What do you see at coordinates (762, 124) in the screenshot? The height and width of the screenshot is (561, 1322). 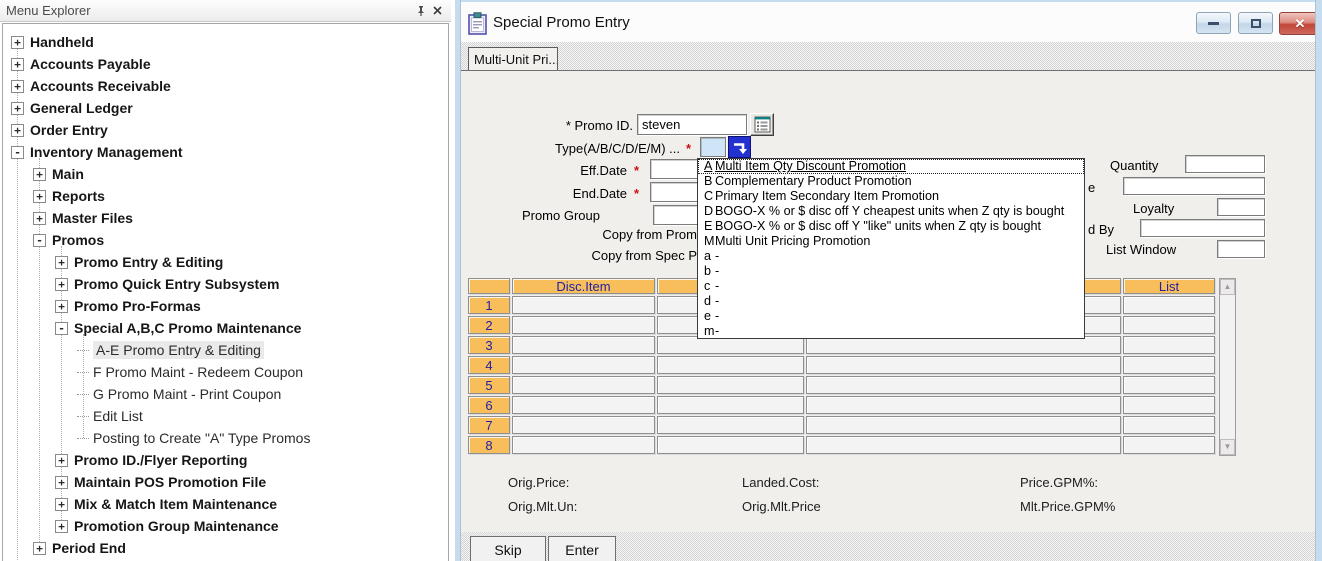 I see `promo-id-lookup-button` at bounding box center [762, 124].